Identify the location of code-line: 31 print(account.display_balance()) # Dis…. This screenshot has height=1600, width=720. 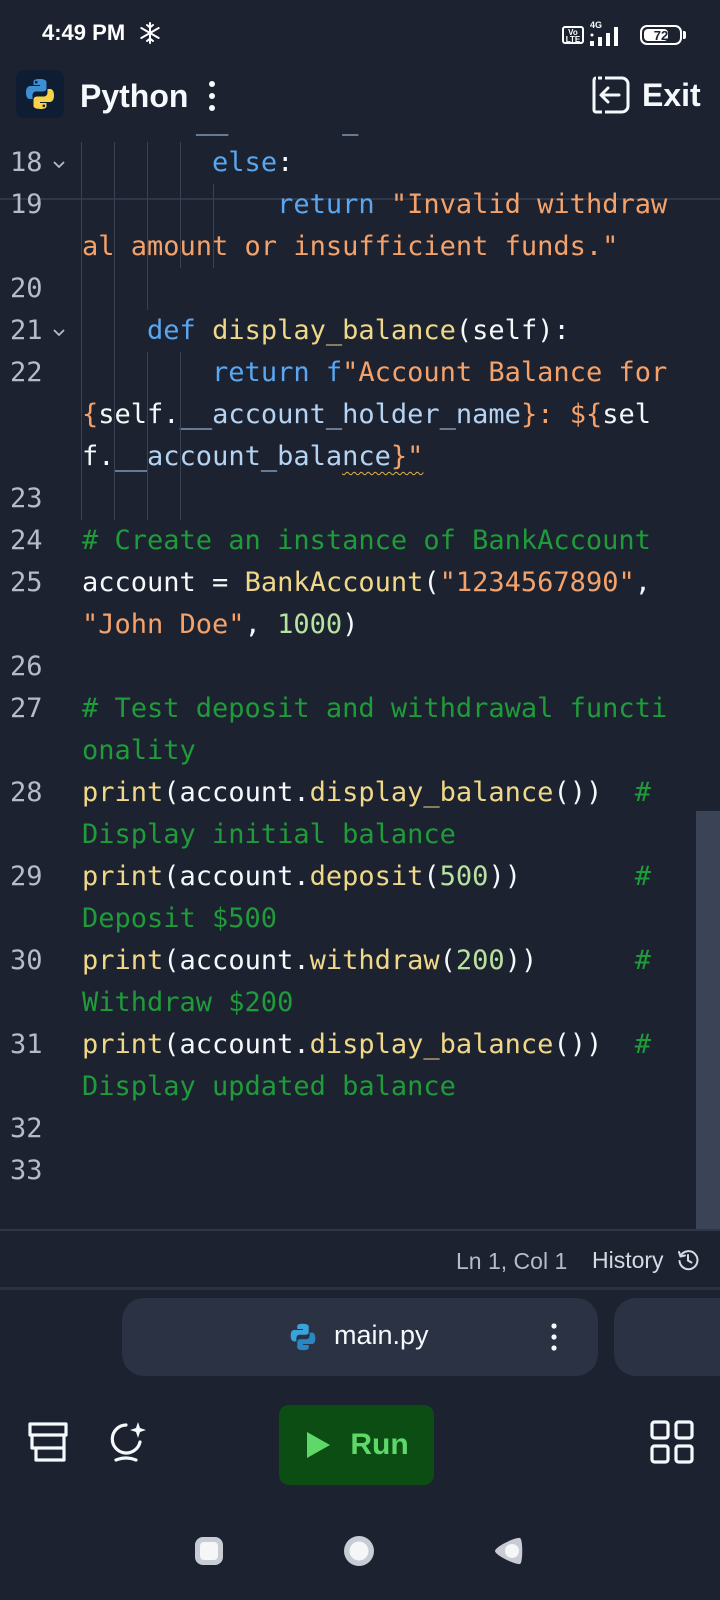
(360, 1066).